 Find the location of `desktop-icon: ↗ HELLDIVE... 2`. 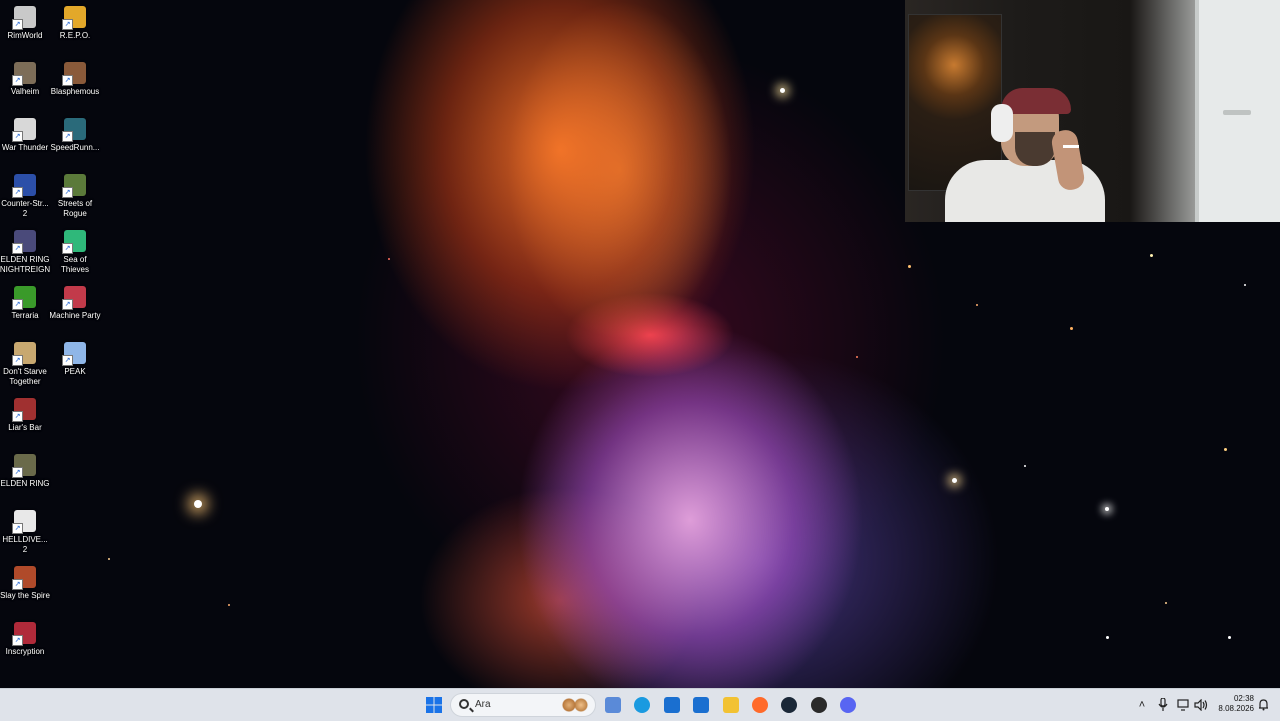

desktop-icon: ↗ HELLDIVE... 2 is located at coordinates (25, 532).